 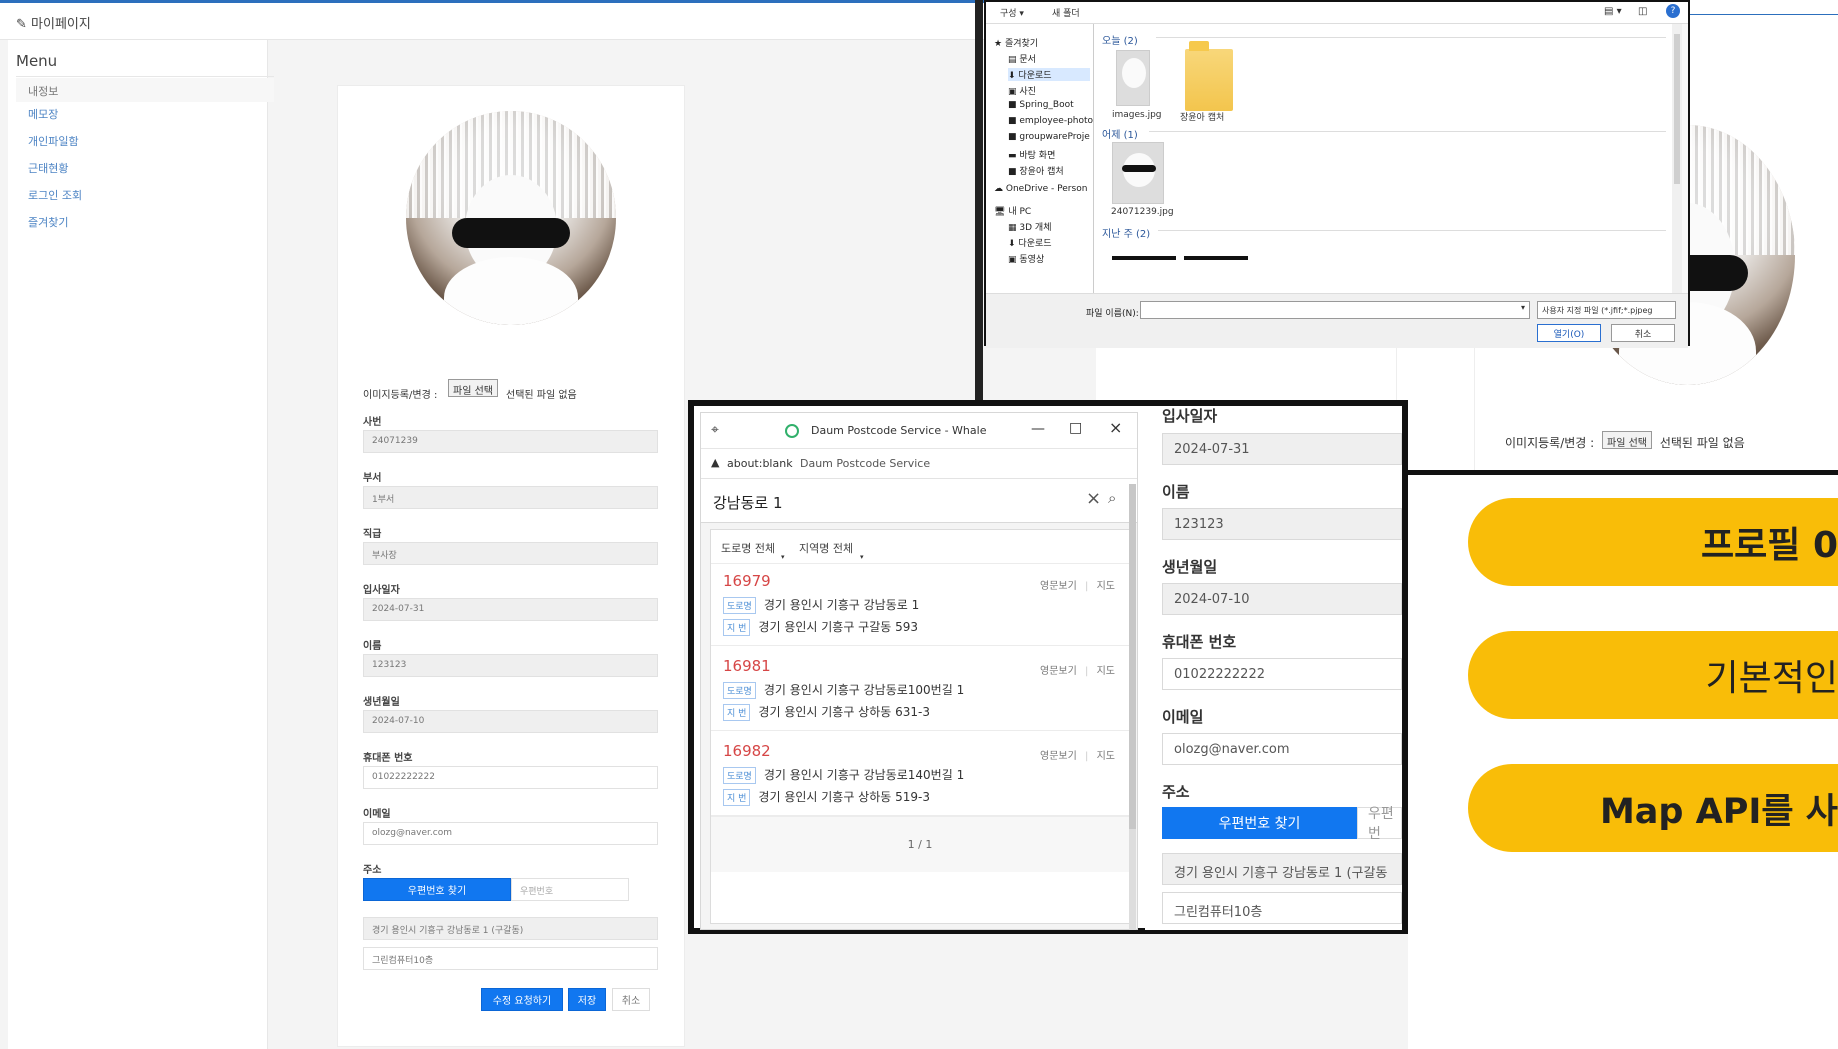 I want to click on view-icon: ▤ ▾, so click(x=1613, y=11).